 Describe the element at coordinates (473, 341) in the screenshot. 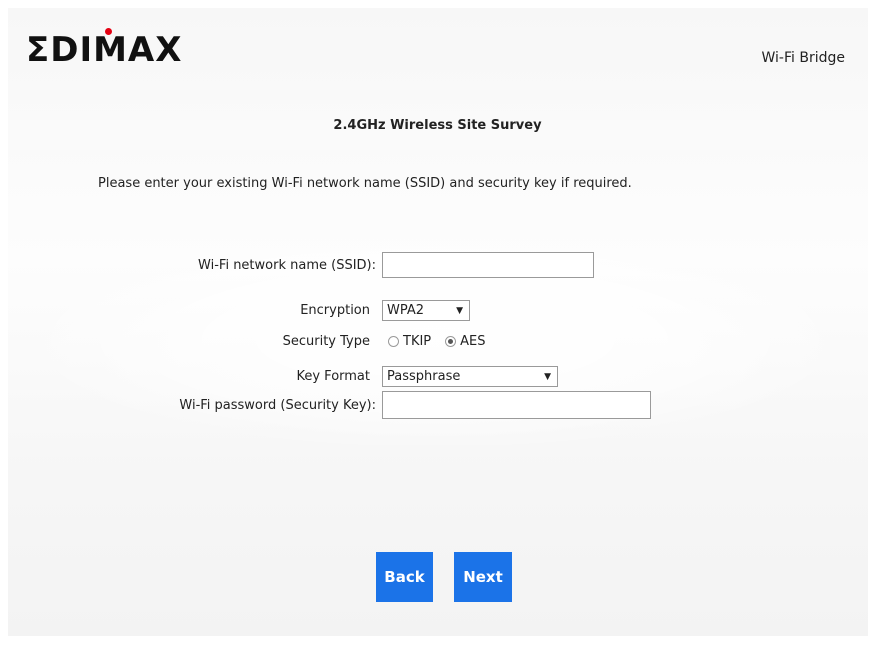

I see `radio-aes-label: AES` at that location.